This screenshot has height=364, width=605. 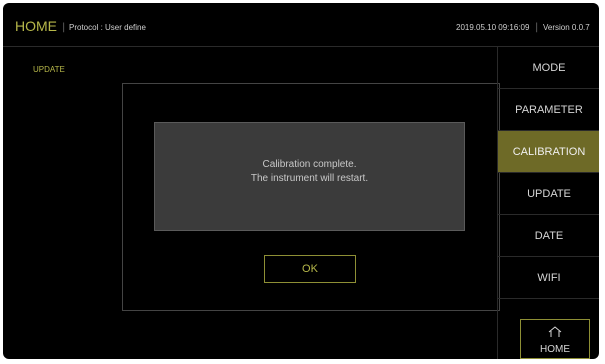 What do you see at coordinates (548, 236) in the screenshot?
I see `sidebar-item-date: DATE` at bounding box center [548, 236].